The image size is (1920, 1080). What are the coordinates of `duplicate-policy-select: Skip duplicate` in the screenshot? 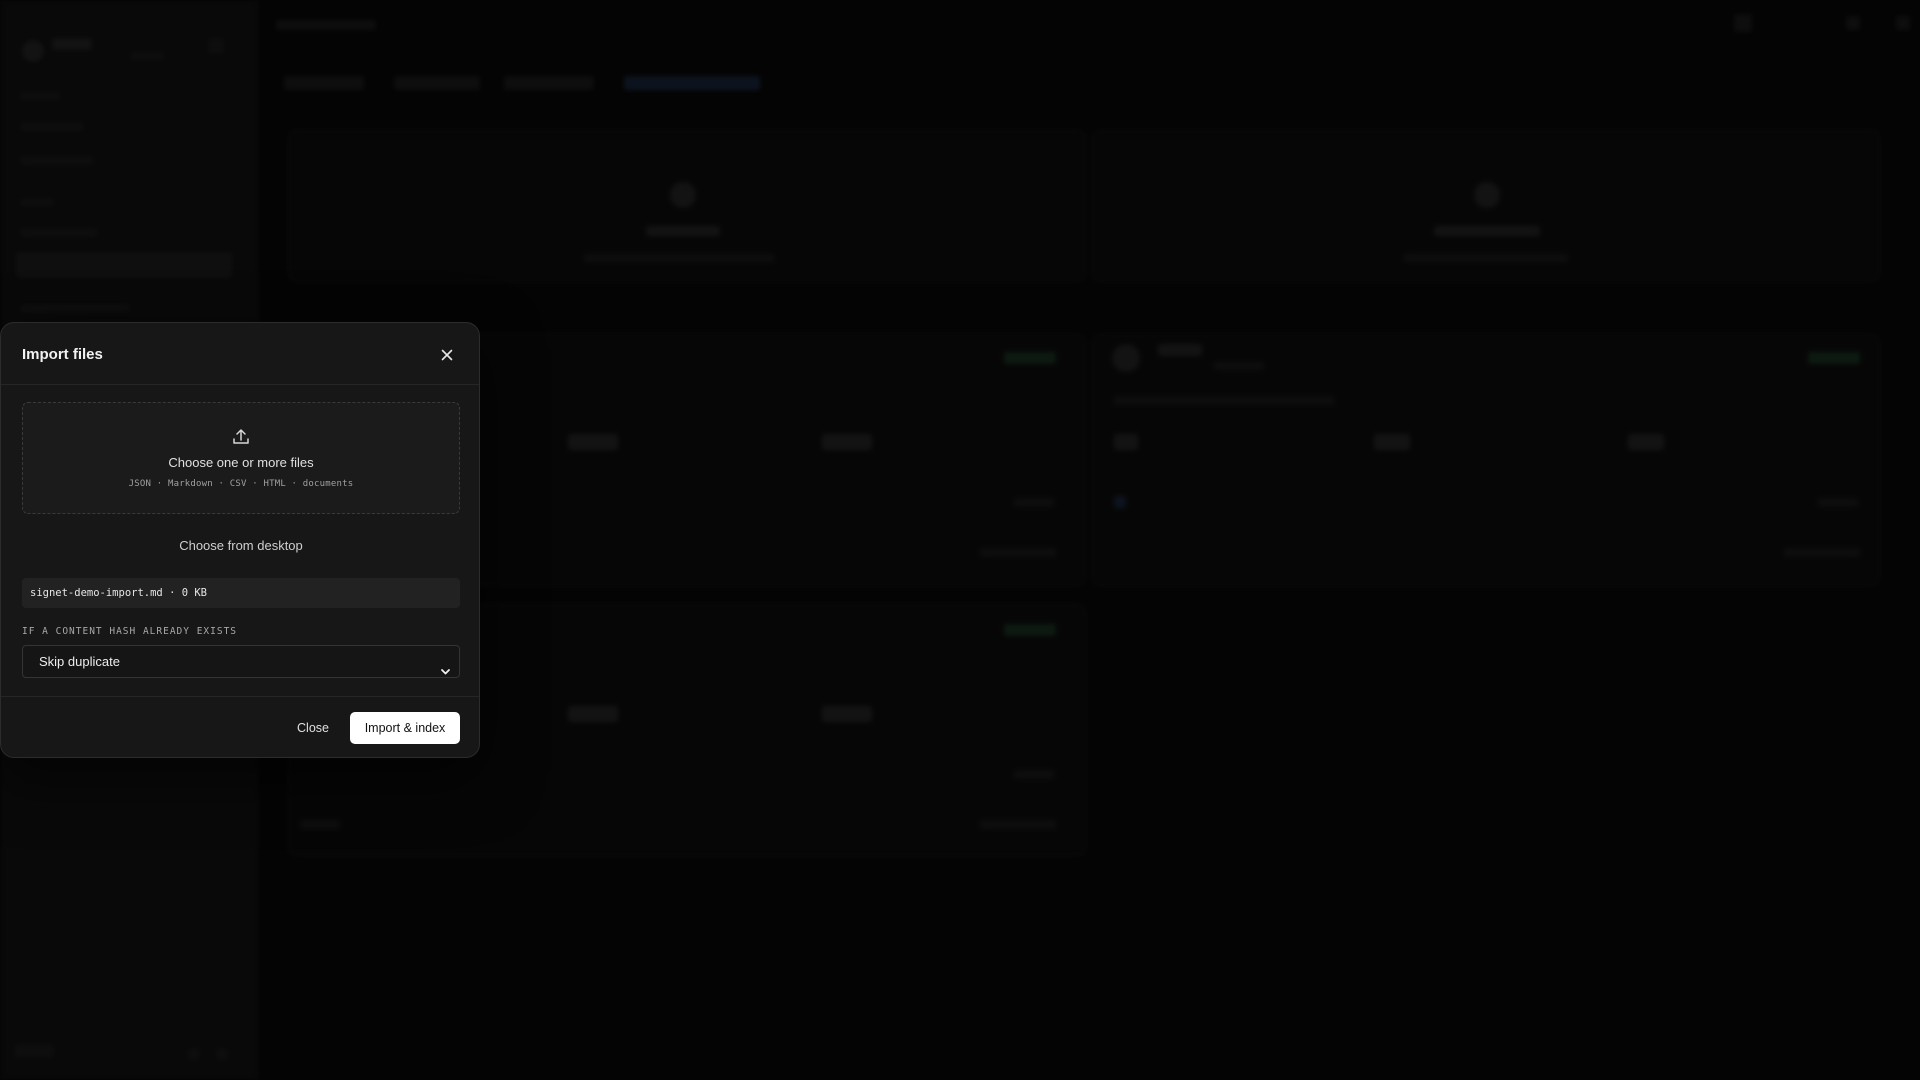 It's located at (241, 661).